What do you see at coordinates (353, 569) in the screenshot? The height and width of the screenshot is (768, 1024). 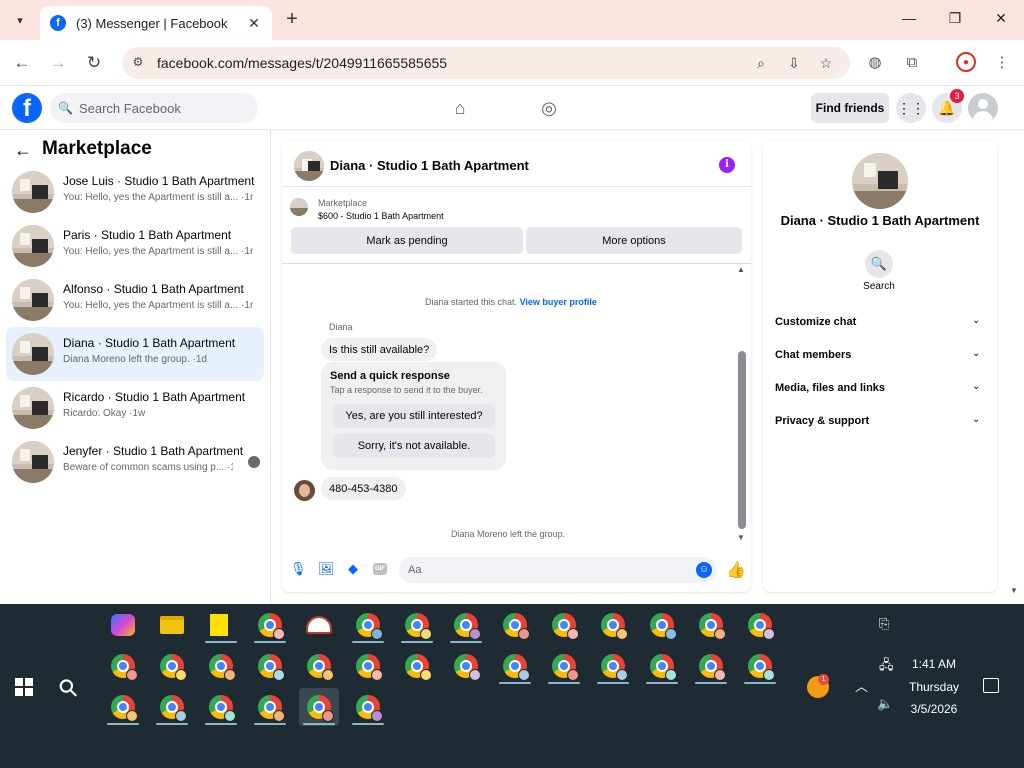 I see `sticker-icon: ◆` at bounding box center [353, 569].